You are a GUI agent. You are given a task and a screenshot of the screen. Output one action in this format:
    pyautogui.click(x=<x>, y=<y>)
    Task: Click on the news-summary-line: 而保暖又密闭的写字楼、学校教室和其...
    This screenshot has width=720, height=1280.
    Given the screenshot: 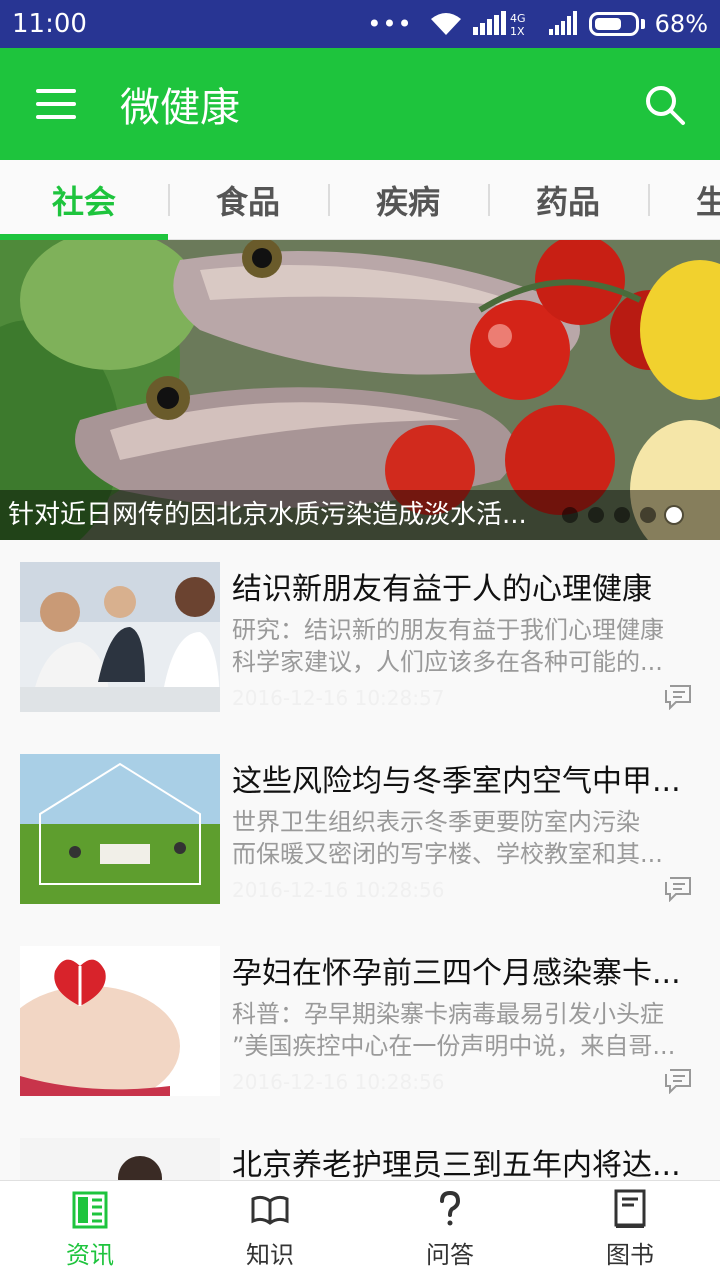 What is the action you would take?
    pyautogui.click(x=447, y=854)
    